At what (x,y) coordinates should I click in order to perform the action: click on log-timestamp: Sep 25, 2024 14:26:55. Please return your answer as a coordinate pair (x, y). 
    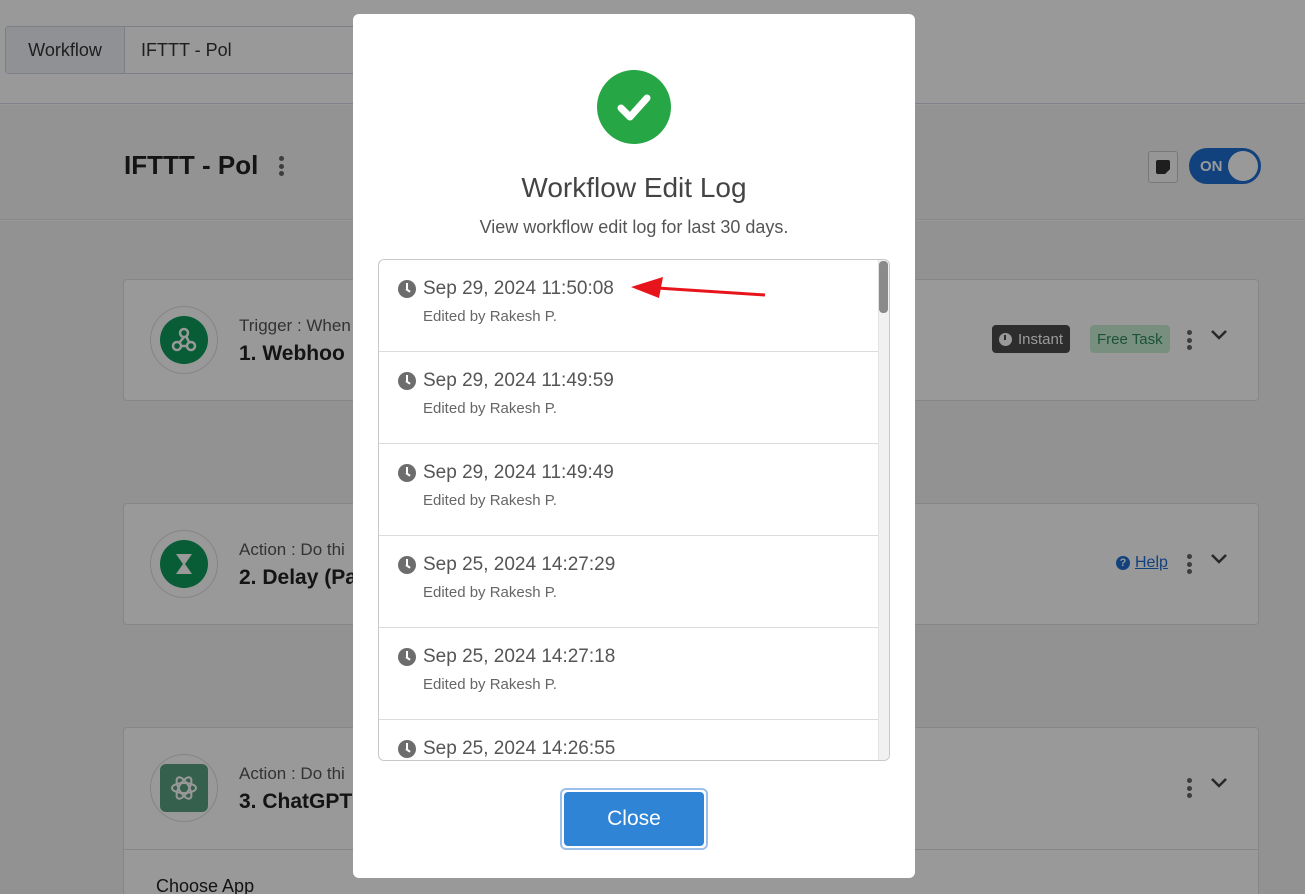
    Looking at the image, I should click on (519, 748).